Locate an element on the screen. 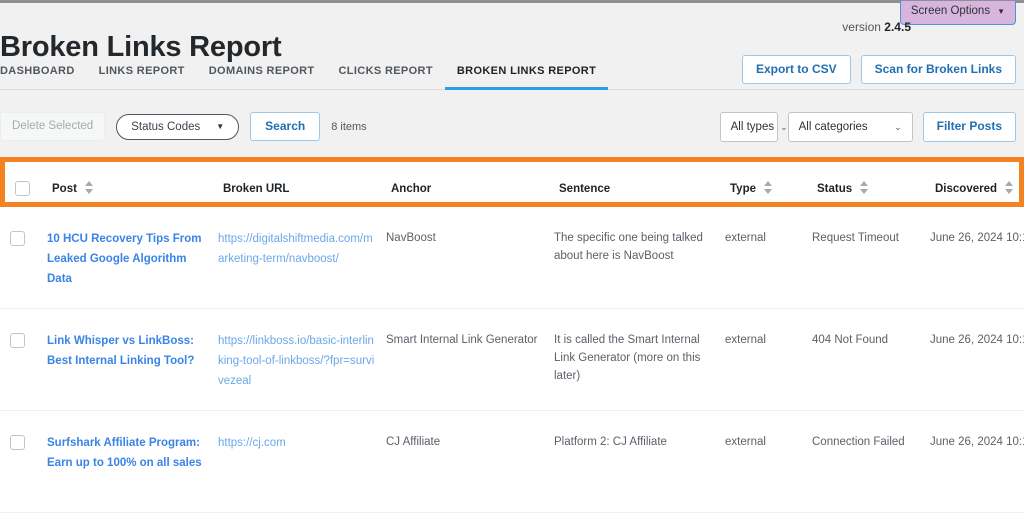 The height and width of the screenshot is (513, 1024). select-all-checkbox is located at coordinates (22, 188).